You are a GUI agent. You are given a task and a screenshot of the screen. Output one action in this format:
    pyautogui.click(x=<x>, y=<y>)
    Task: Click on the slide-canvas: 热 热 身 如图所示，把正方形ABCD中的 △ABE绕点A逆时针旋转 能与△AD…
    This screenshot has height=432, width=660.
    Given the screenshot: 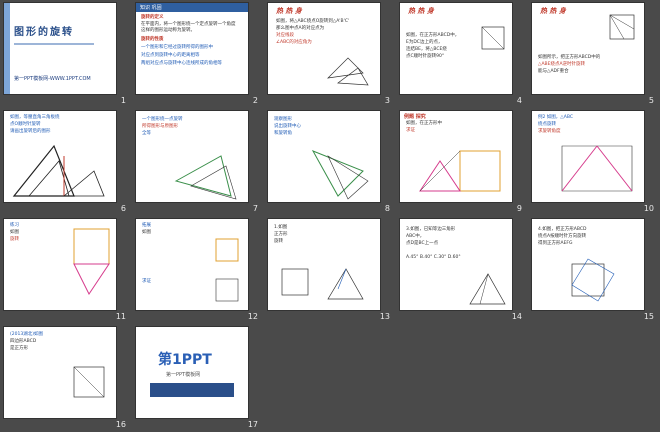 What is the action you would take?
    pyautogui.click(x=588, y=48)
    